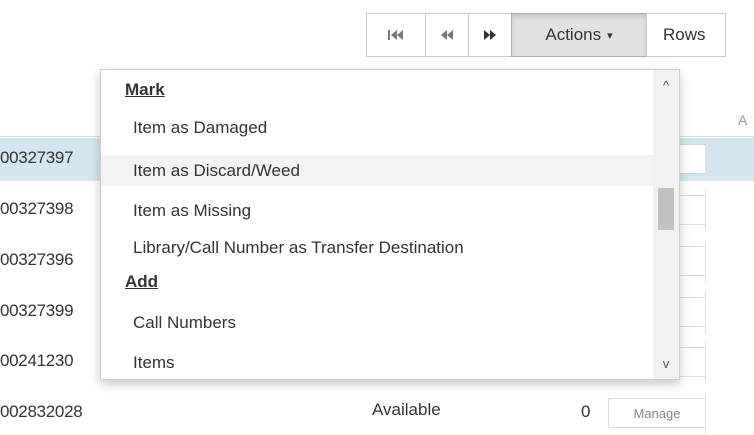  I want to click on scroll-up-icon: ^, so click(666, 85).